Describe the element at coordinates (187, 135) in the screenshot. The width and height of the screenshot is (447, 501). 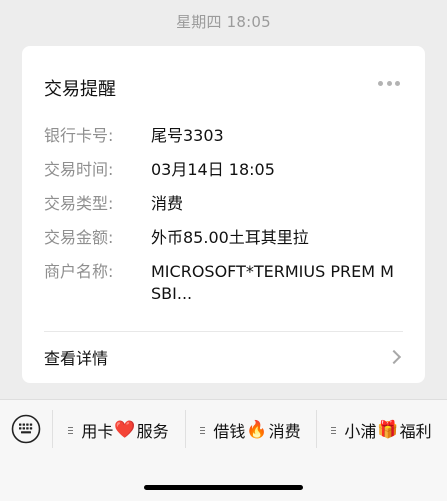
I see `card-number-value: 尾号3303` at that location.